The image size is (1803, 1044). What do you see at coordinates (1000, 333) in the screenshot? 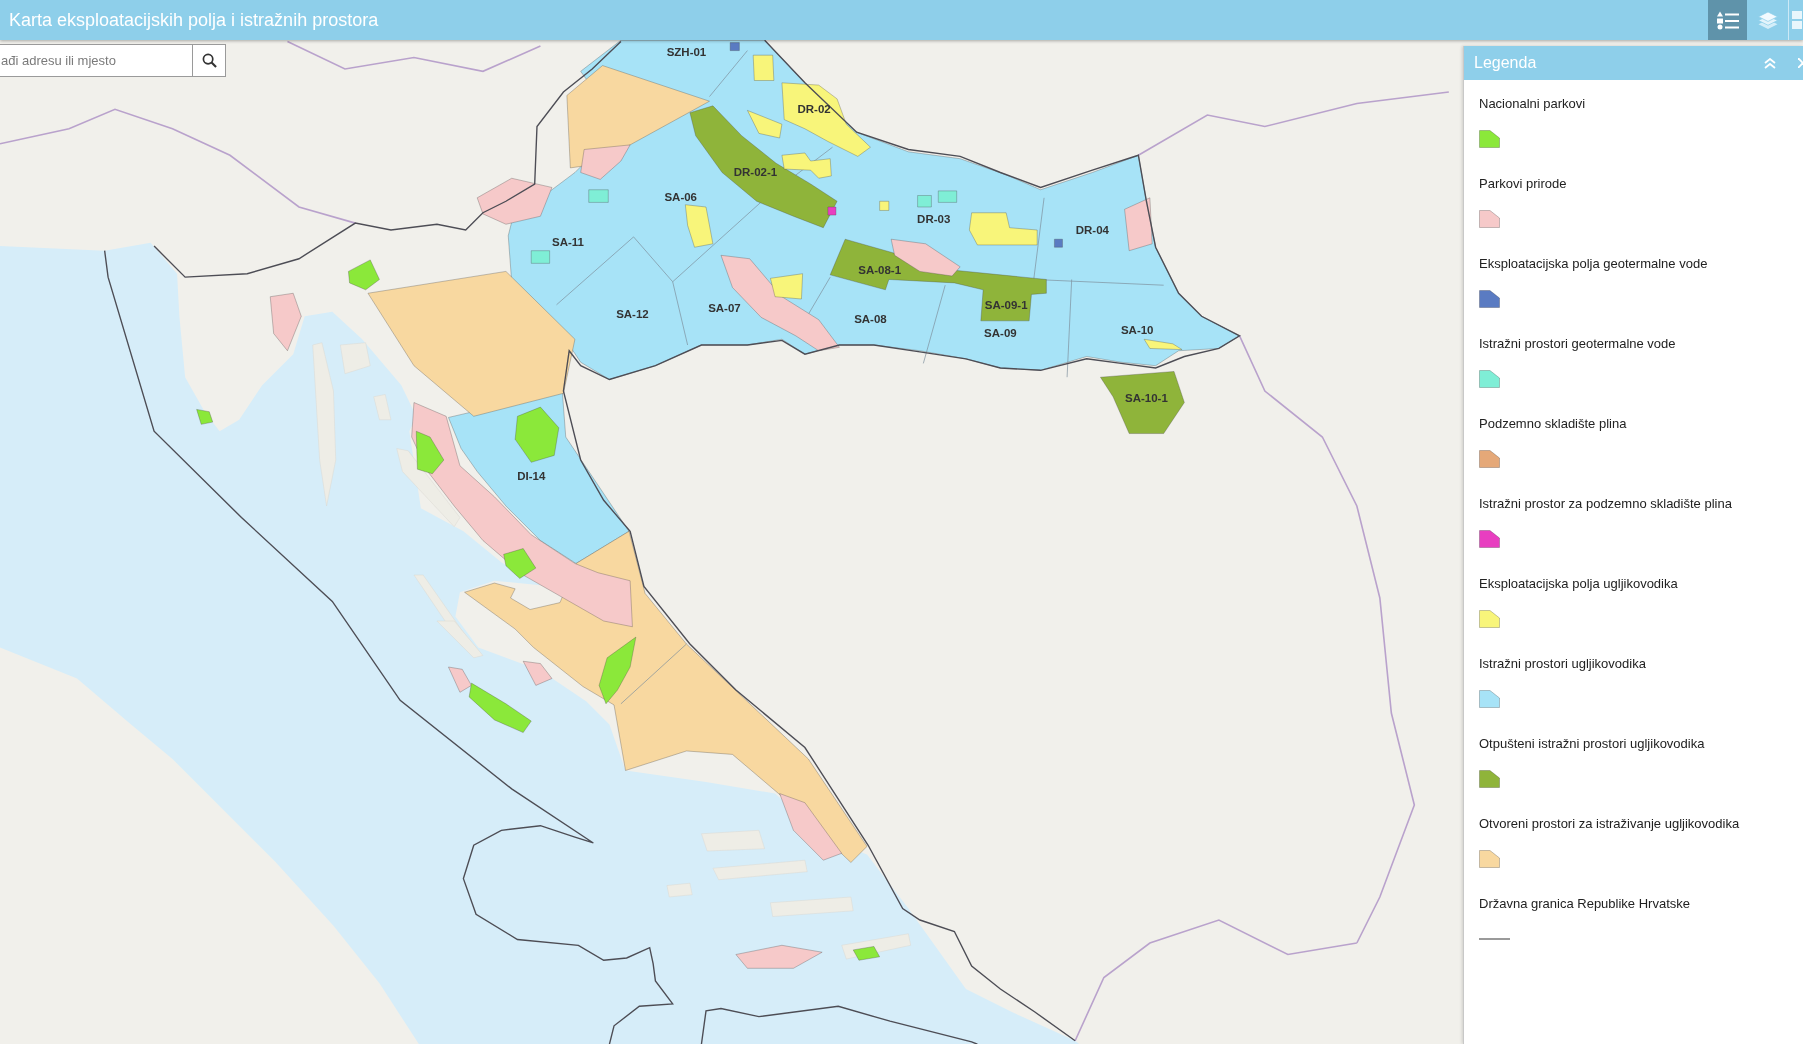
I see `block-label: SA-09` at bounding box center [1000, 333].